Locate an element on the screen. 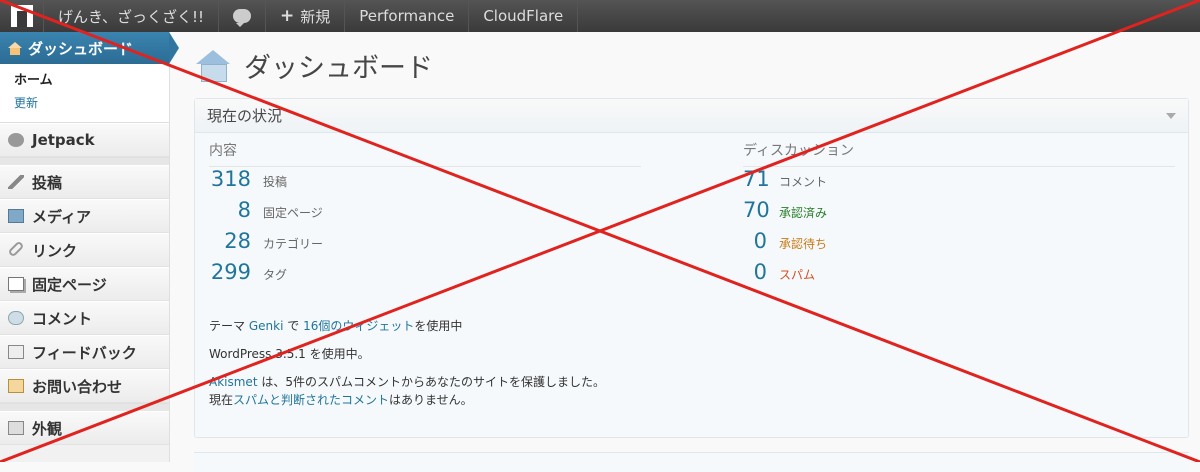  akismet-spam-link: スパムと判断されたコメント is located at coordinates (311, 400).